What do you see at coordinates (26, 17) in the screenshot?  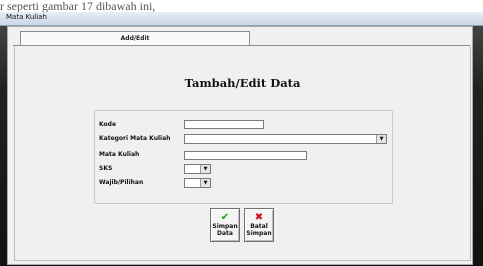 I see `window-title: Mata Kuliah` at bounding box center [26, 17].